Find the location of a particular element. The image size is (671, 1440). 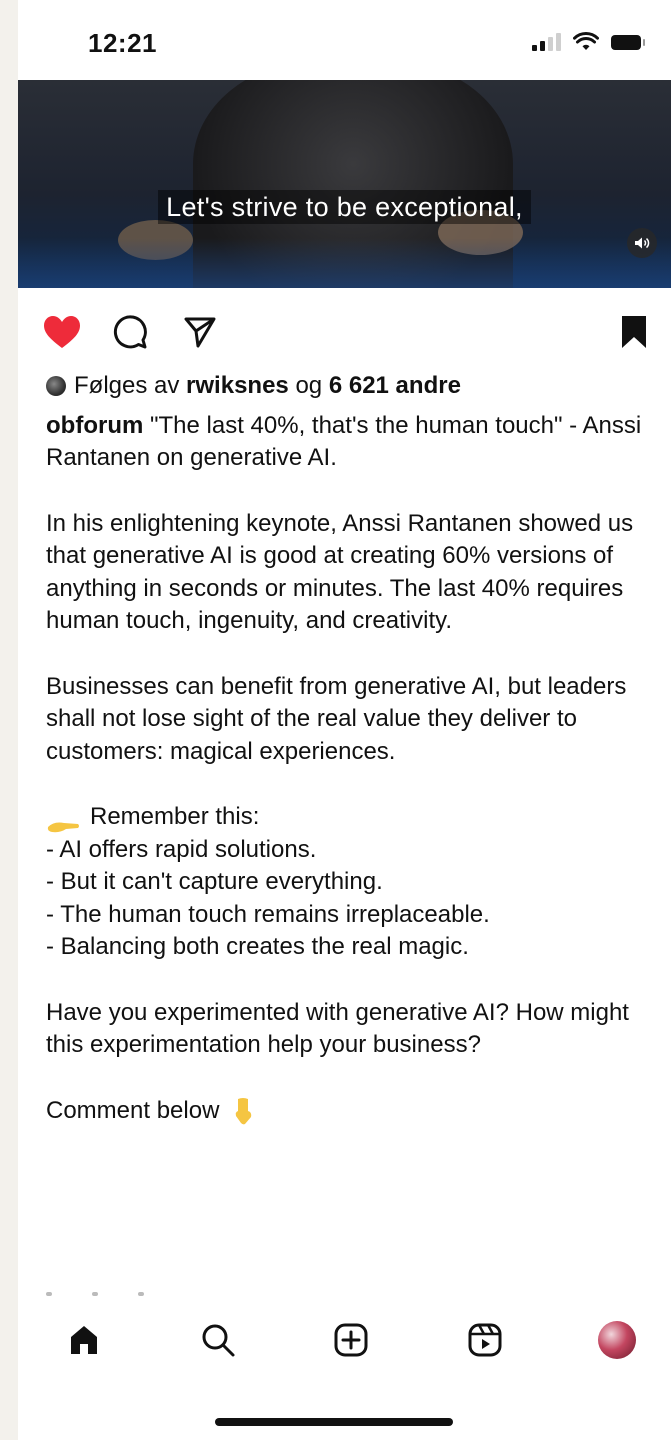

bottom-nav is located at coordinates (344, 1340).